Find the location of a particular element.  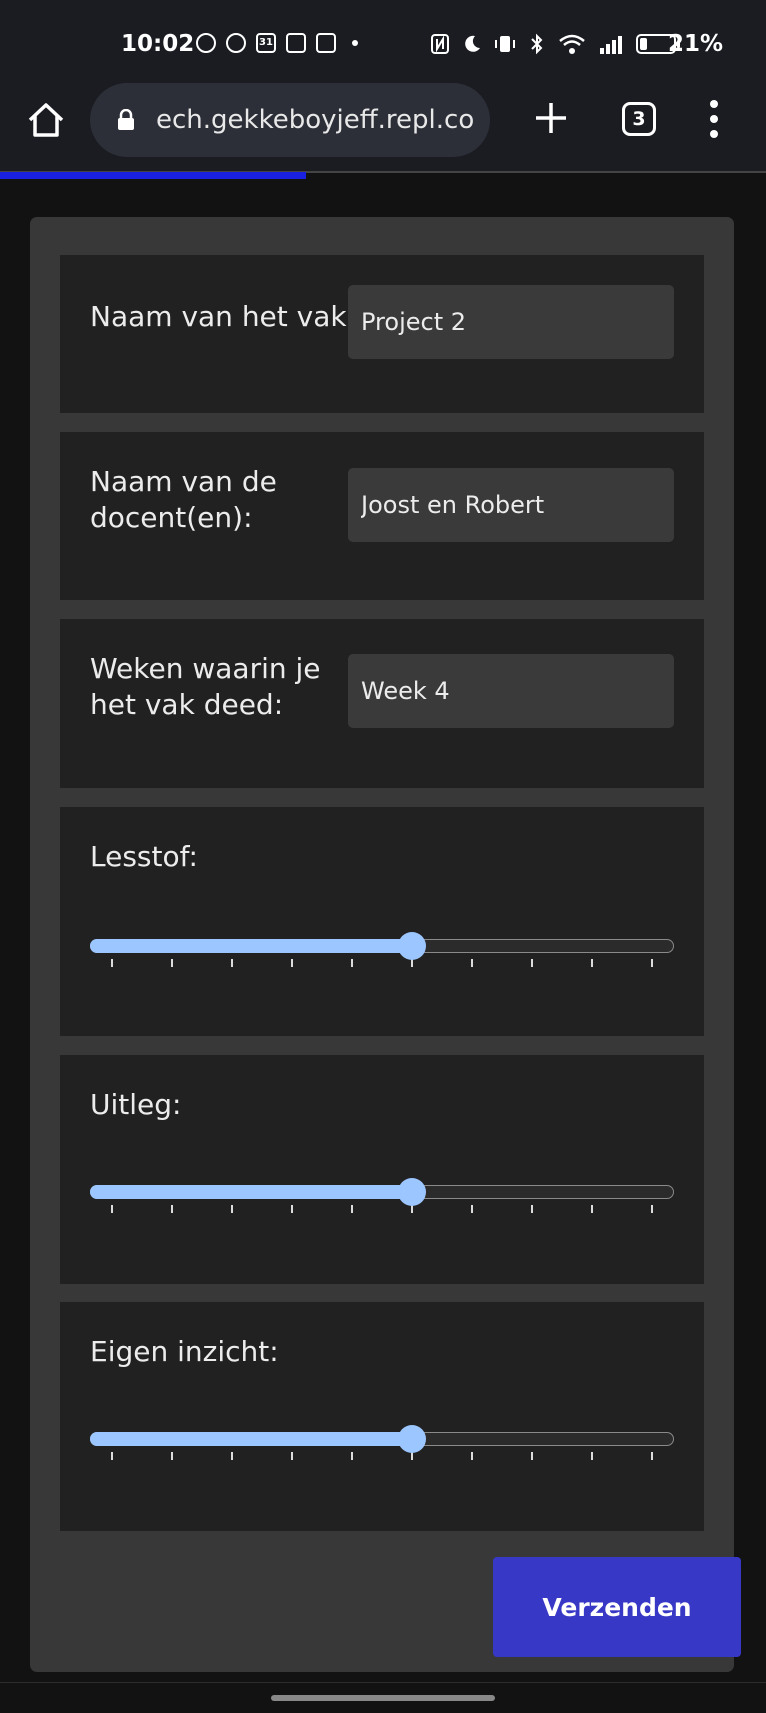

whatsapp-icon is located at coordinates (206, 43).